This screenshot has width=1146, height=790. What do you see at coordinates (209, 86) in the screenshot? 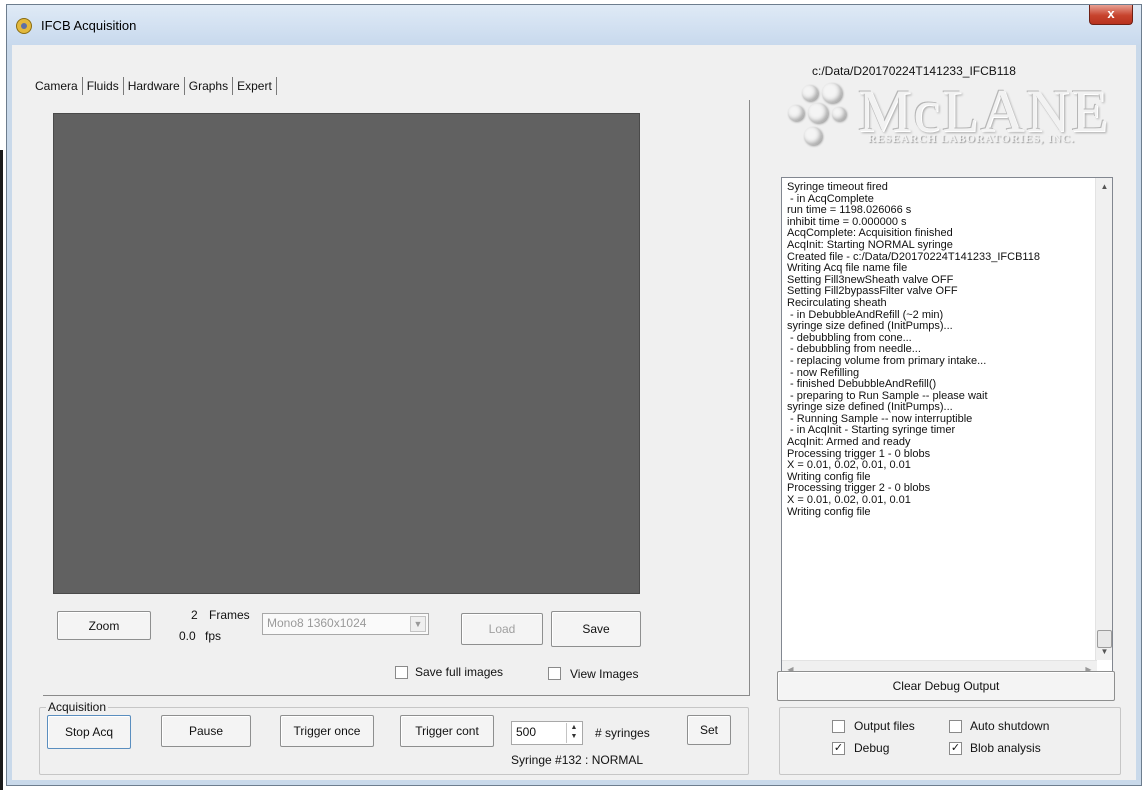
I see `tab-graphs: Graphs` at bounding box center [209, 86].